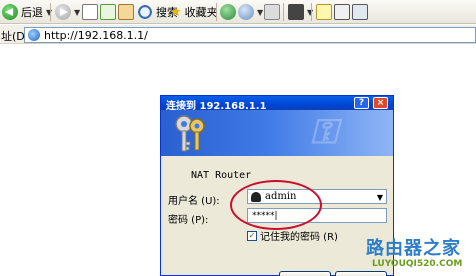 The image size is (476, 276). What do you see at coordinates (34, 35) in the screenshot?
I see `ie-page-icon` at bounding box center [34, 35].